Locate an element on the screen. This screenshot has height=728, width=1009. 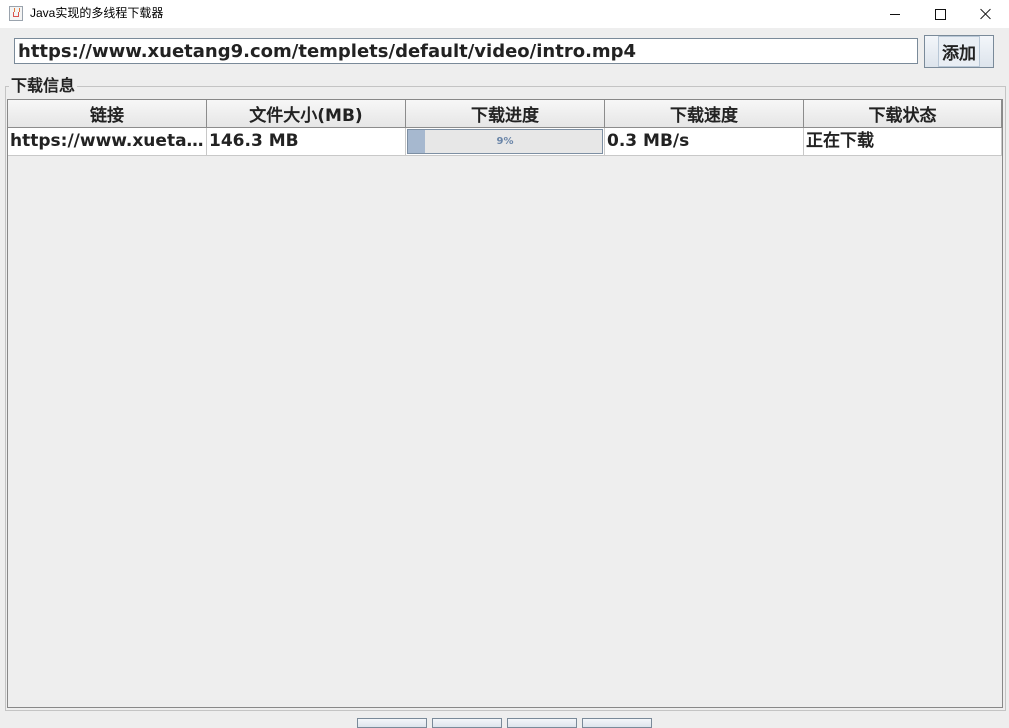
cell-status: 正在下载 is located at coordinates (903, 142).